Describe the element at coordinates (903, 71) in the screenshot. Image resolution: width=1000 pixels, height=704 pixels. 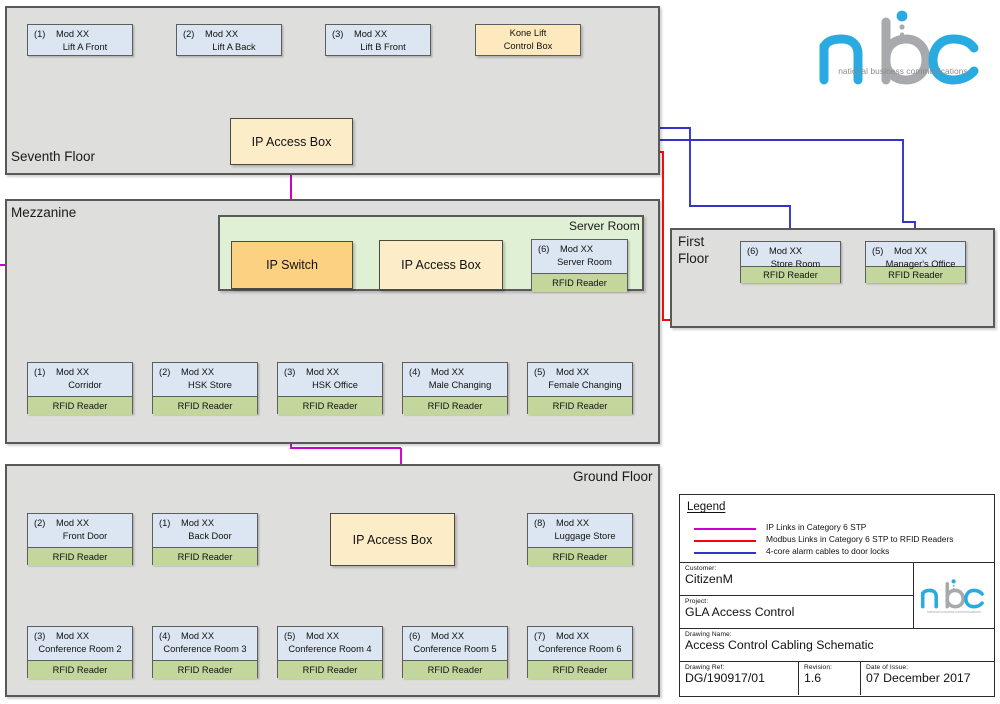
I see `logo-tagline: national business communications` at that location.